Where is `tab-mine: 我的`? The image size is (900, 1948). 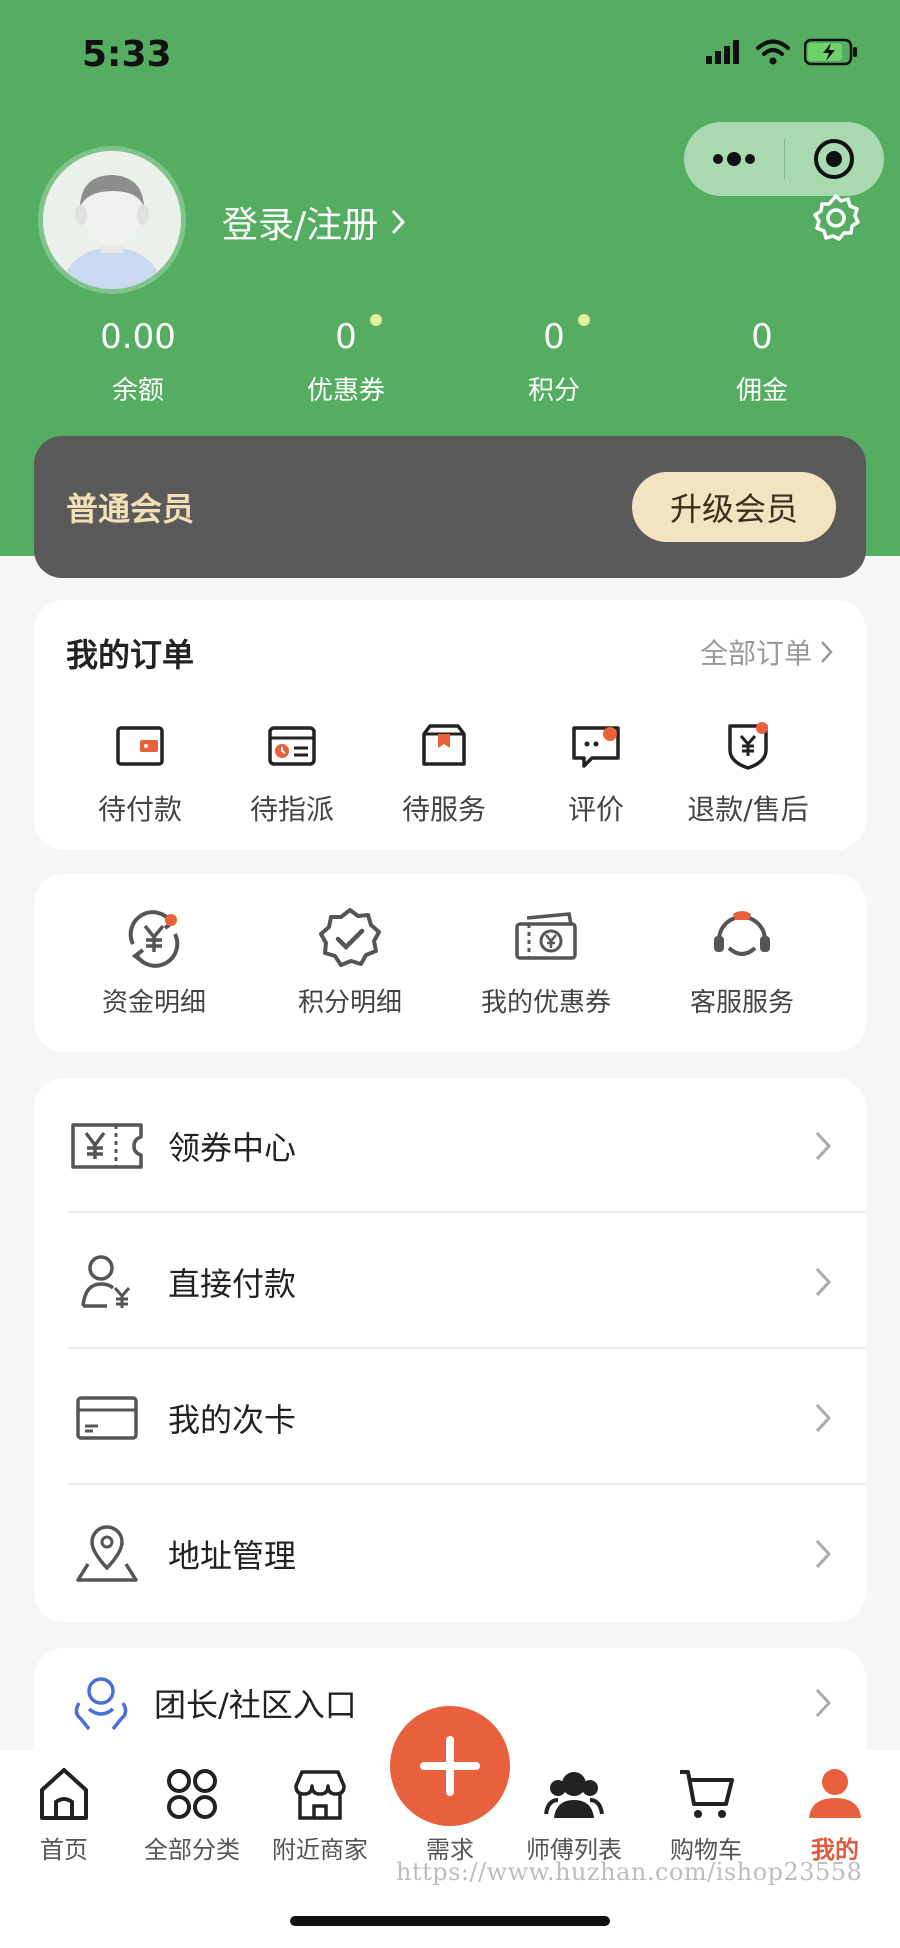 tab-mine: 我的 is located at coordinates (835, 1814).